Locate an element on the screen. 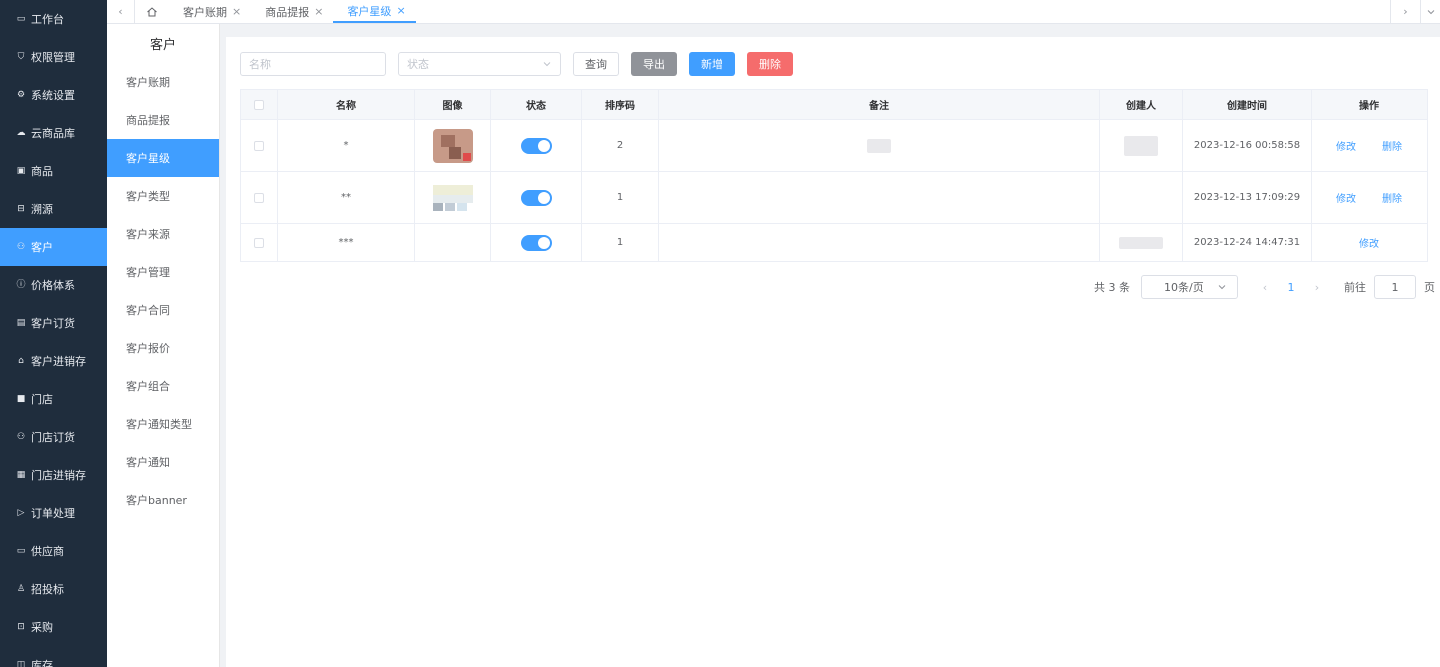 This screenshot has height=667, width=1440. tab-goods-report: 商品提报 × is located at coordinates (292, 11).